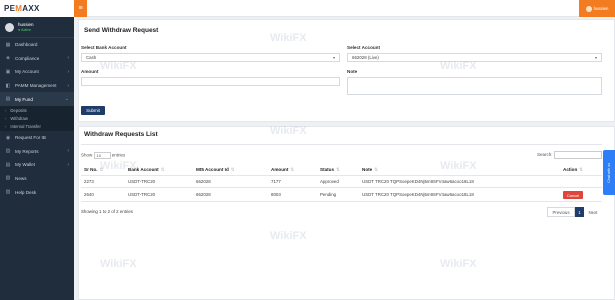 This screenshot has width=615, height=300. What do you see at coordinates (365, 57) in the screenshot?
I see `account-value: 662028 (Live)` at bounding box center [365, 57].